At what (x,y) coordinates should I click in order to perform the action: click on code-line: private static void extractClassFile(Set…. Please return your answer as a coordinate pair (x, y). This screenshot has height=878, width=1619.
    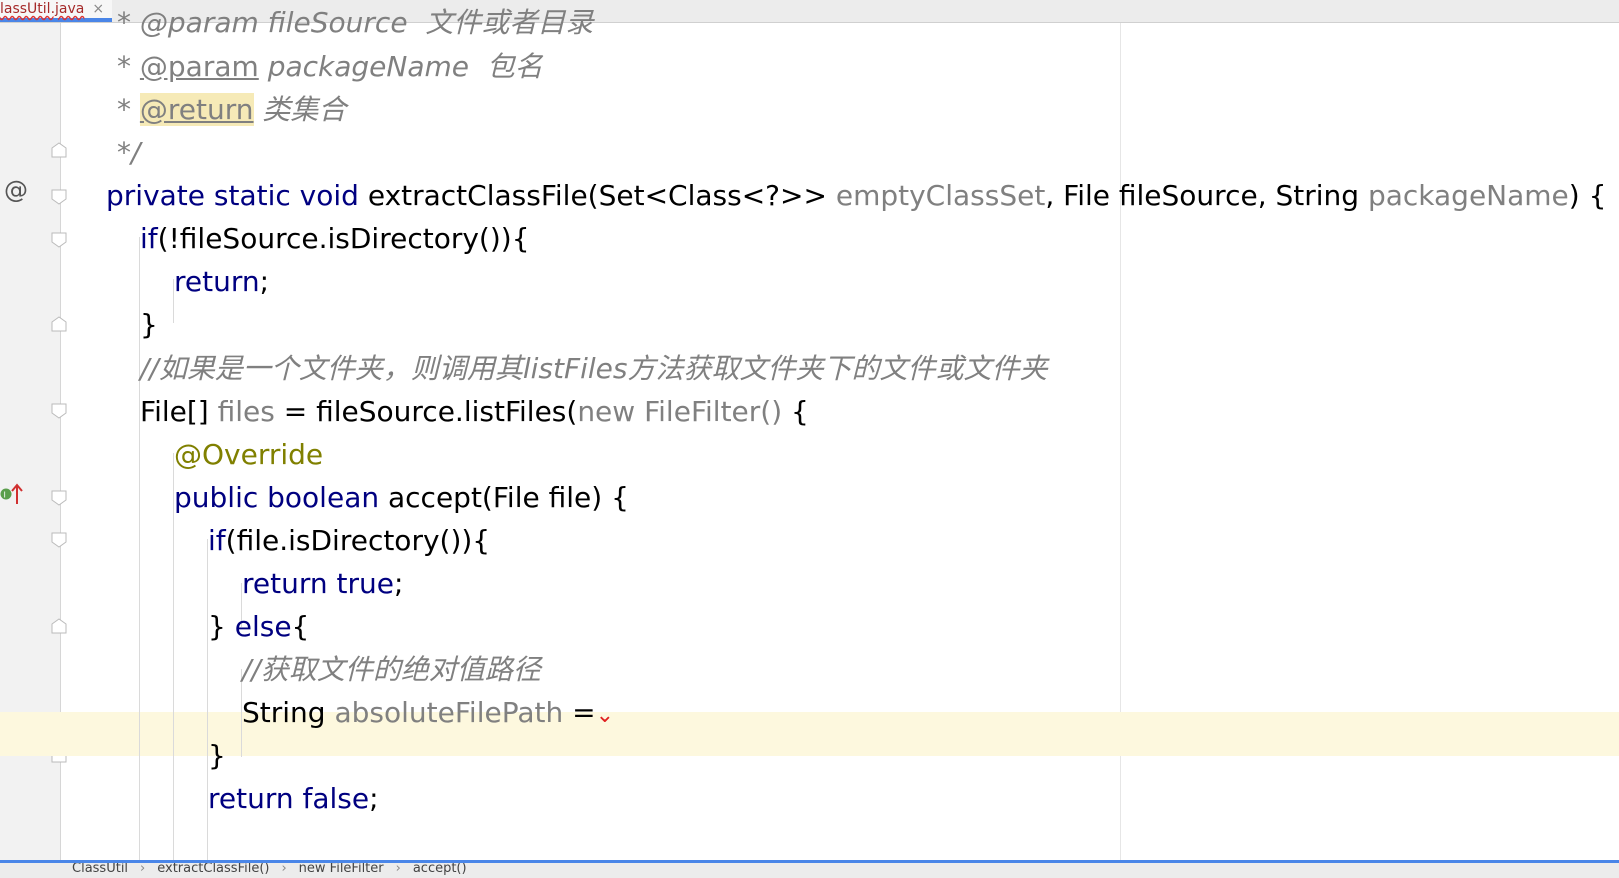
    Looking at the image, I should click on (856, 196).